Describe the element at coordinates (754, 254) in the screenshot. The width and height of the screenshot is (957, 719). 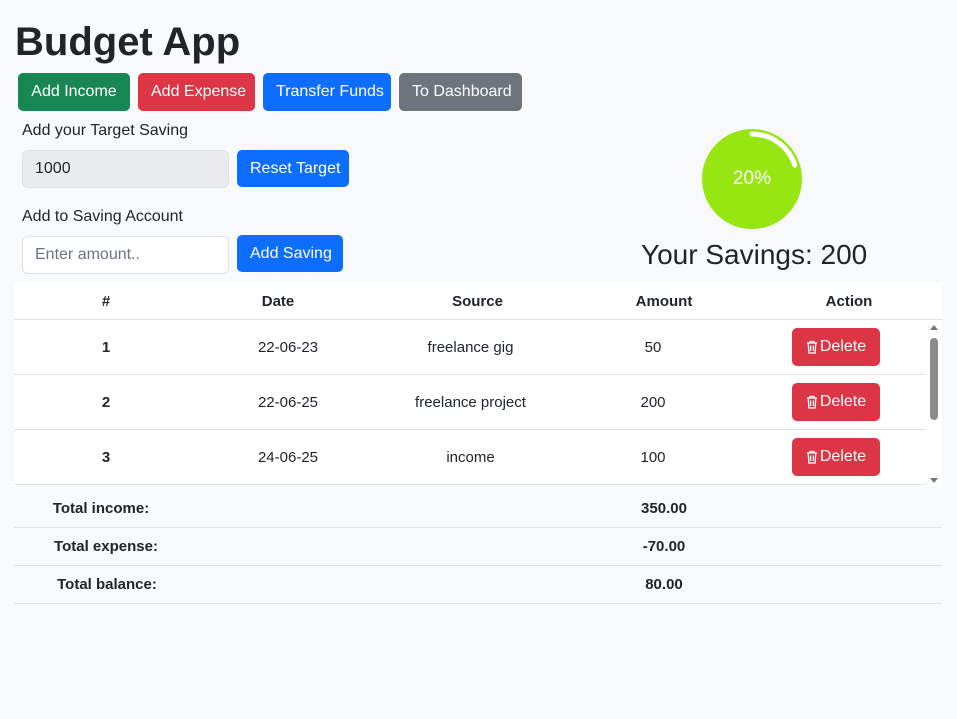
I see `savings-summary: Your Savings: 200` at that location.